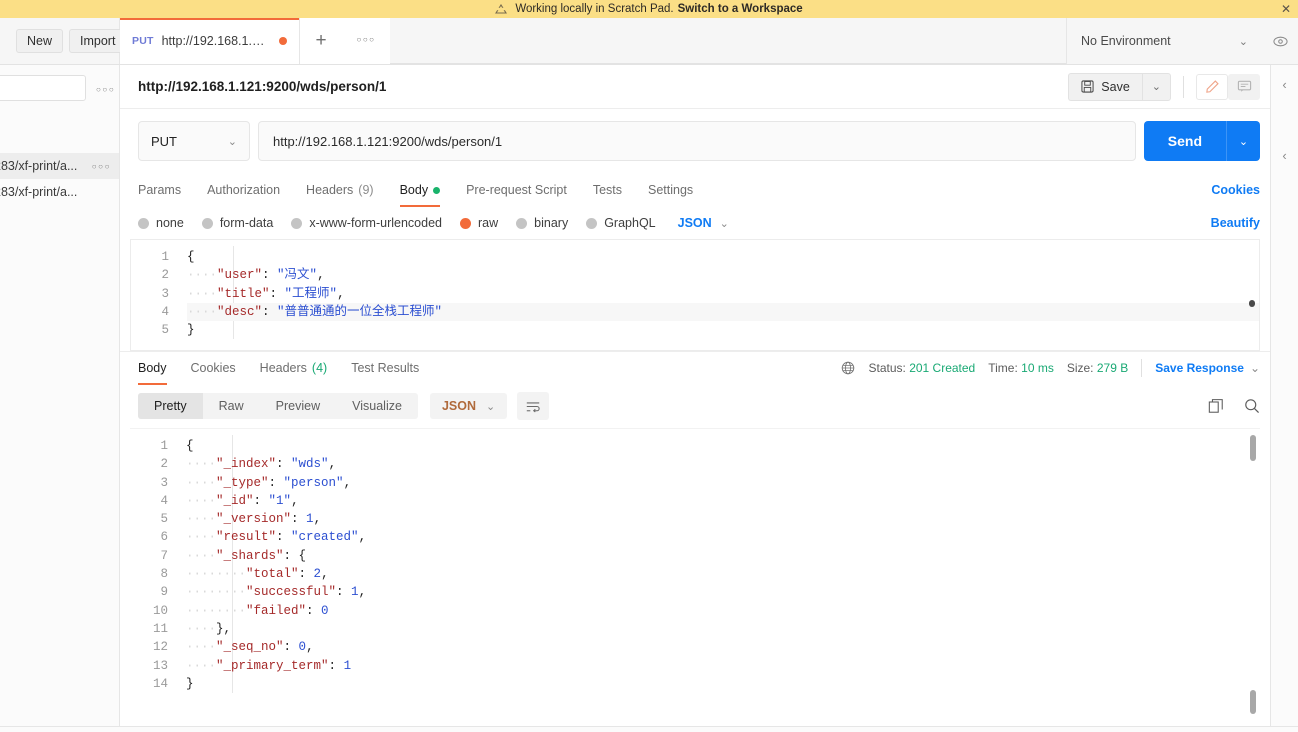  Describe the element at coordinates (1164, 41) in the screenshot. I see `environment-selector: No Environment ⌄` at that location.